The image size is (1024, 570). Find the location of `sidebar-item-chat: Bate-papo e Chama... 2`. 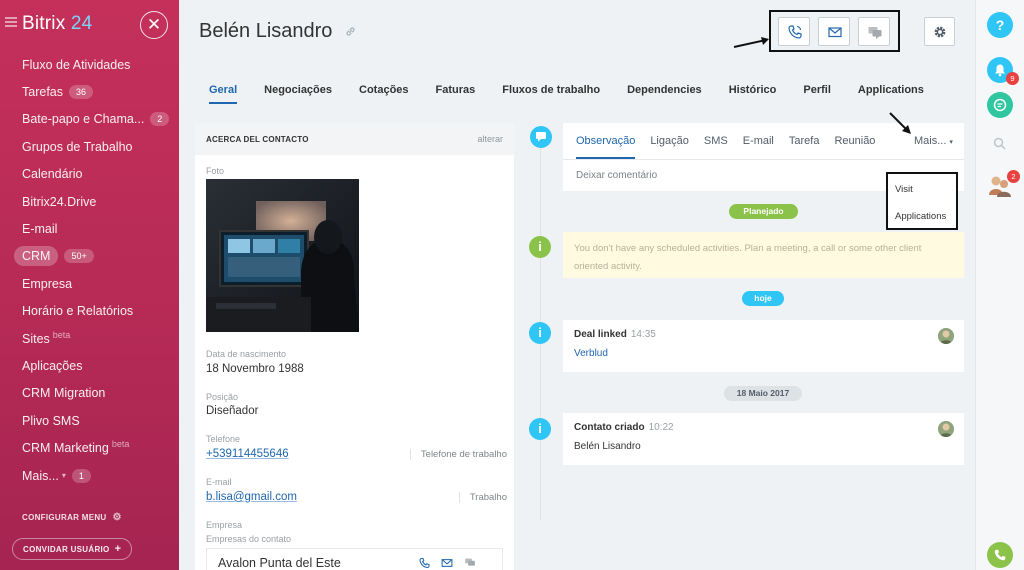

sidebar-item-chat: Bate-papo e Chama... 2 is located at coordinates (89, 119).